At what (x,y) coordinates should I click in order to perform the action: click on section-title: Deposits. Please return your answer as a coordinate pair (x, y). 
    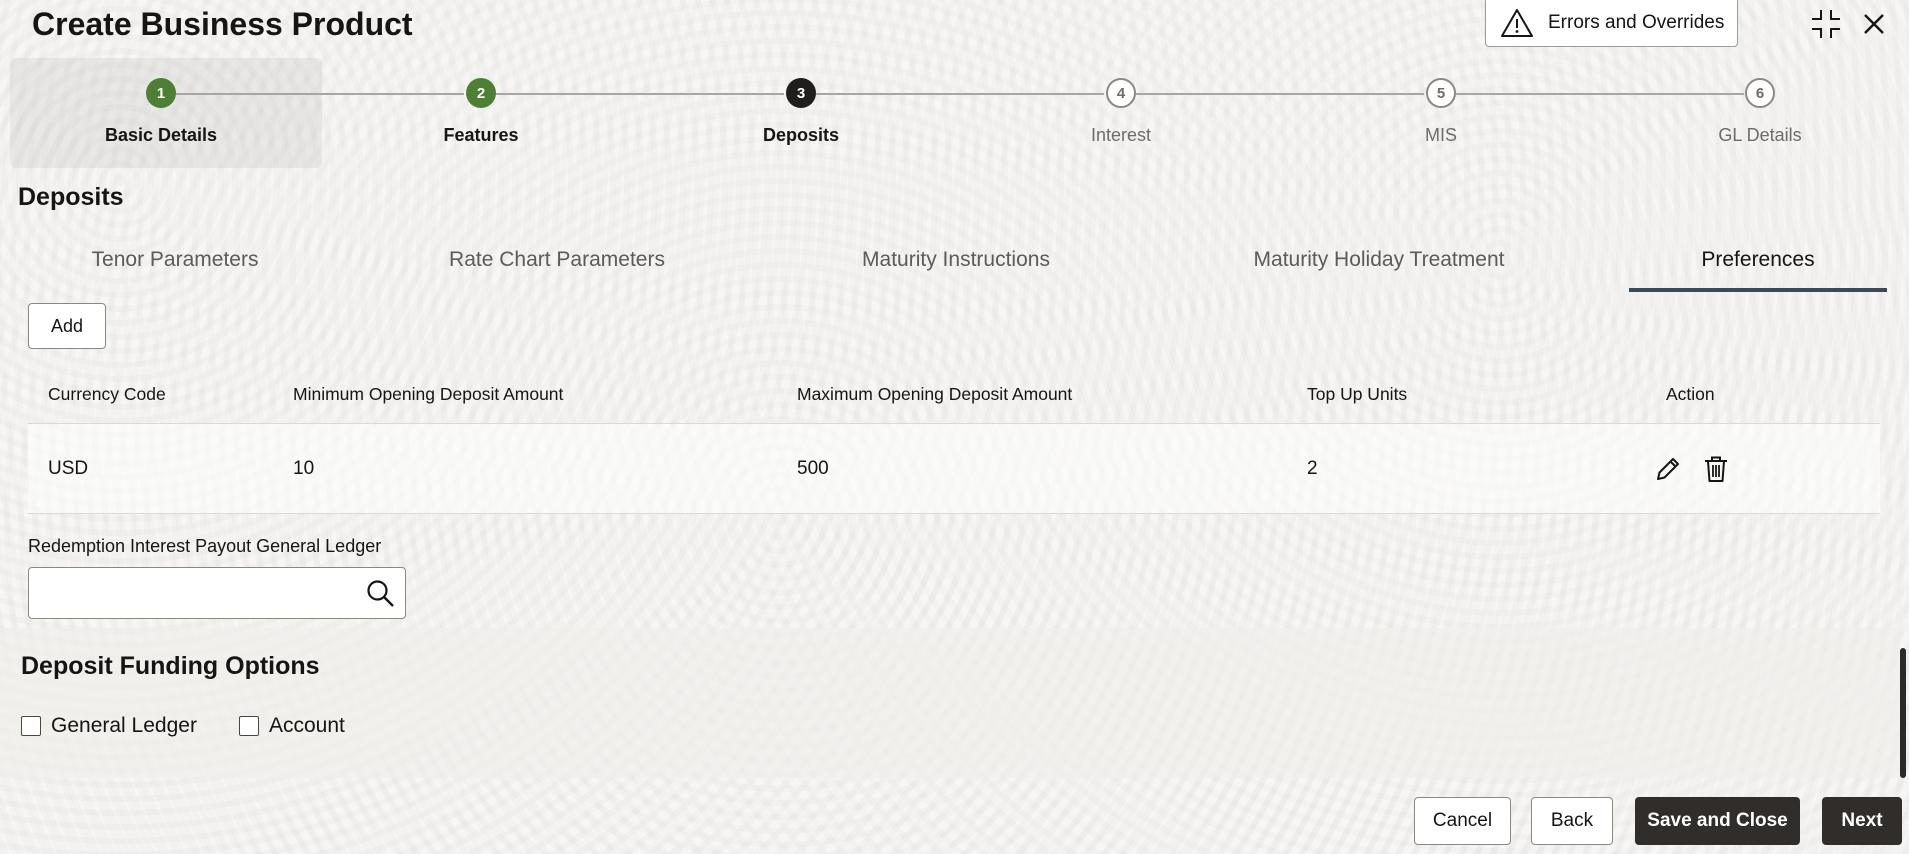
    Looking at the image, I should click on (71, 197).